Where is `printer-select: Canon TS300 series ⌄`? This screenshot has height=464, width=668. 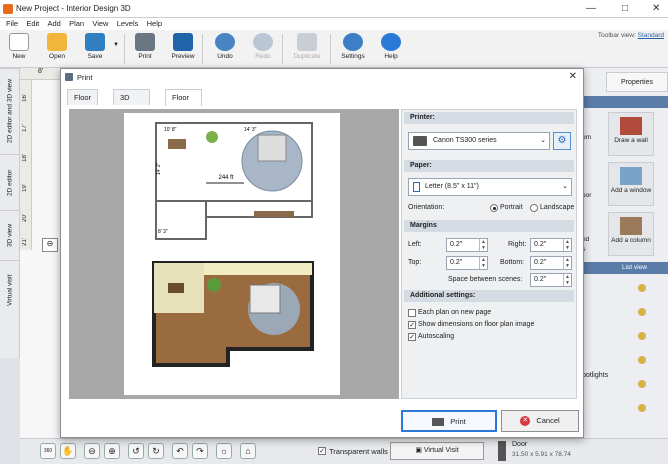 printer-select: Canon TS300 series ⌄ is located at coordinates (479, 141).